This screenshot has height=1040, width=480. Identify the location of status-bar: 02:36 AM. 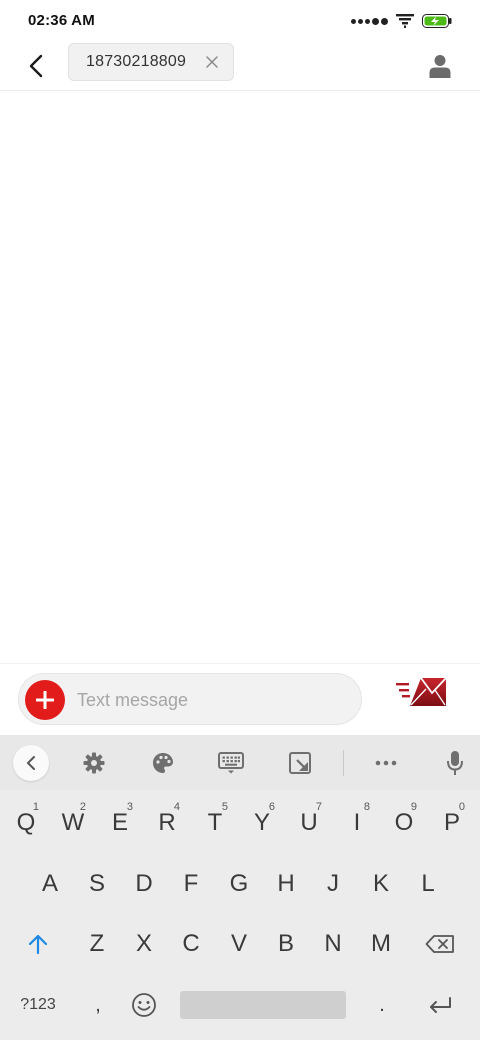
(240, 21).